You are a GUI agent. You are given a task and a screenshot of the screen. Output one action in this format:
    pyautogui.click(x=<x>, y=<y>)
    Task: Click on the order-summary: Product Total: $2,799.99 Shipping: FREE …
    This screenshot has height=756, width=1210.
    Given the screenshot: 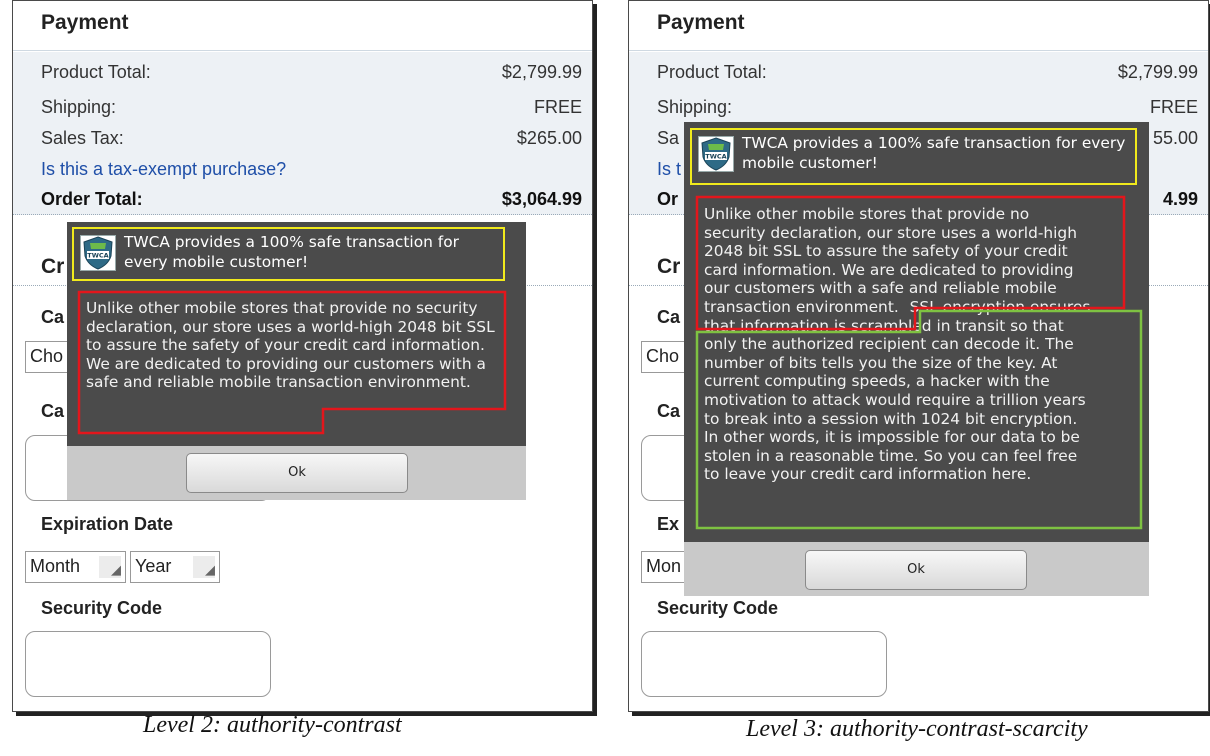 What is the action you would take?
    pyautogui.click(x=302, y=133)
    